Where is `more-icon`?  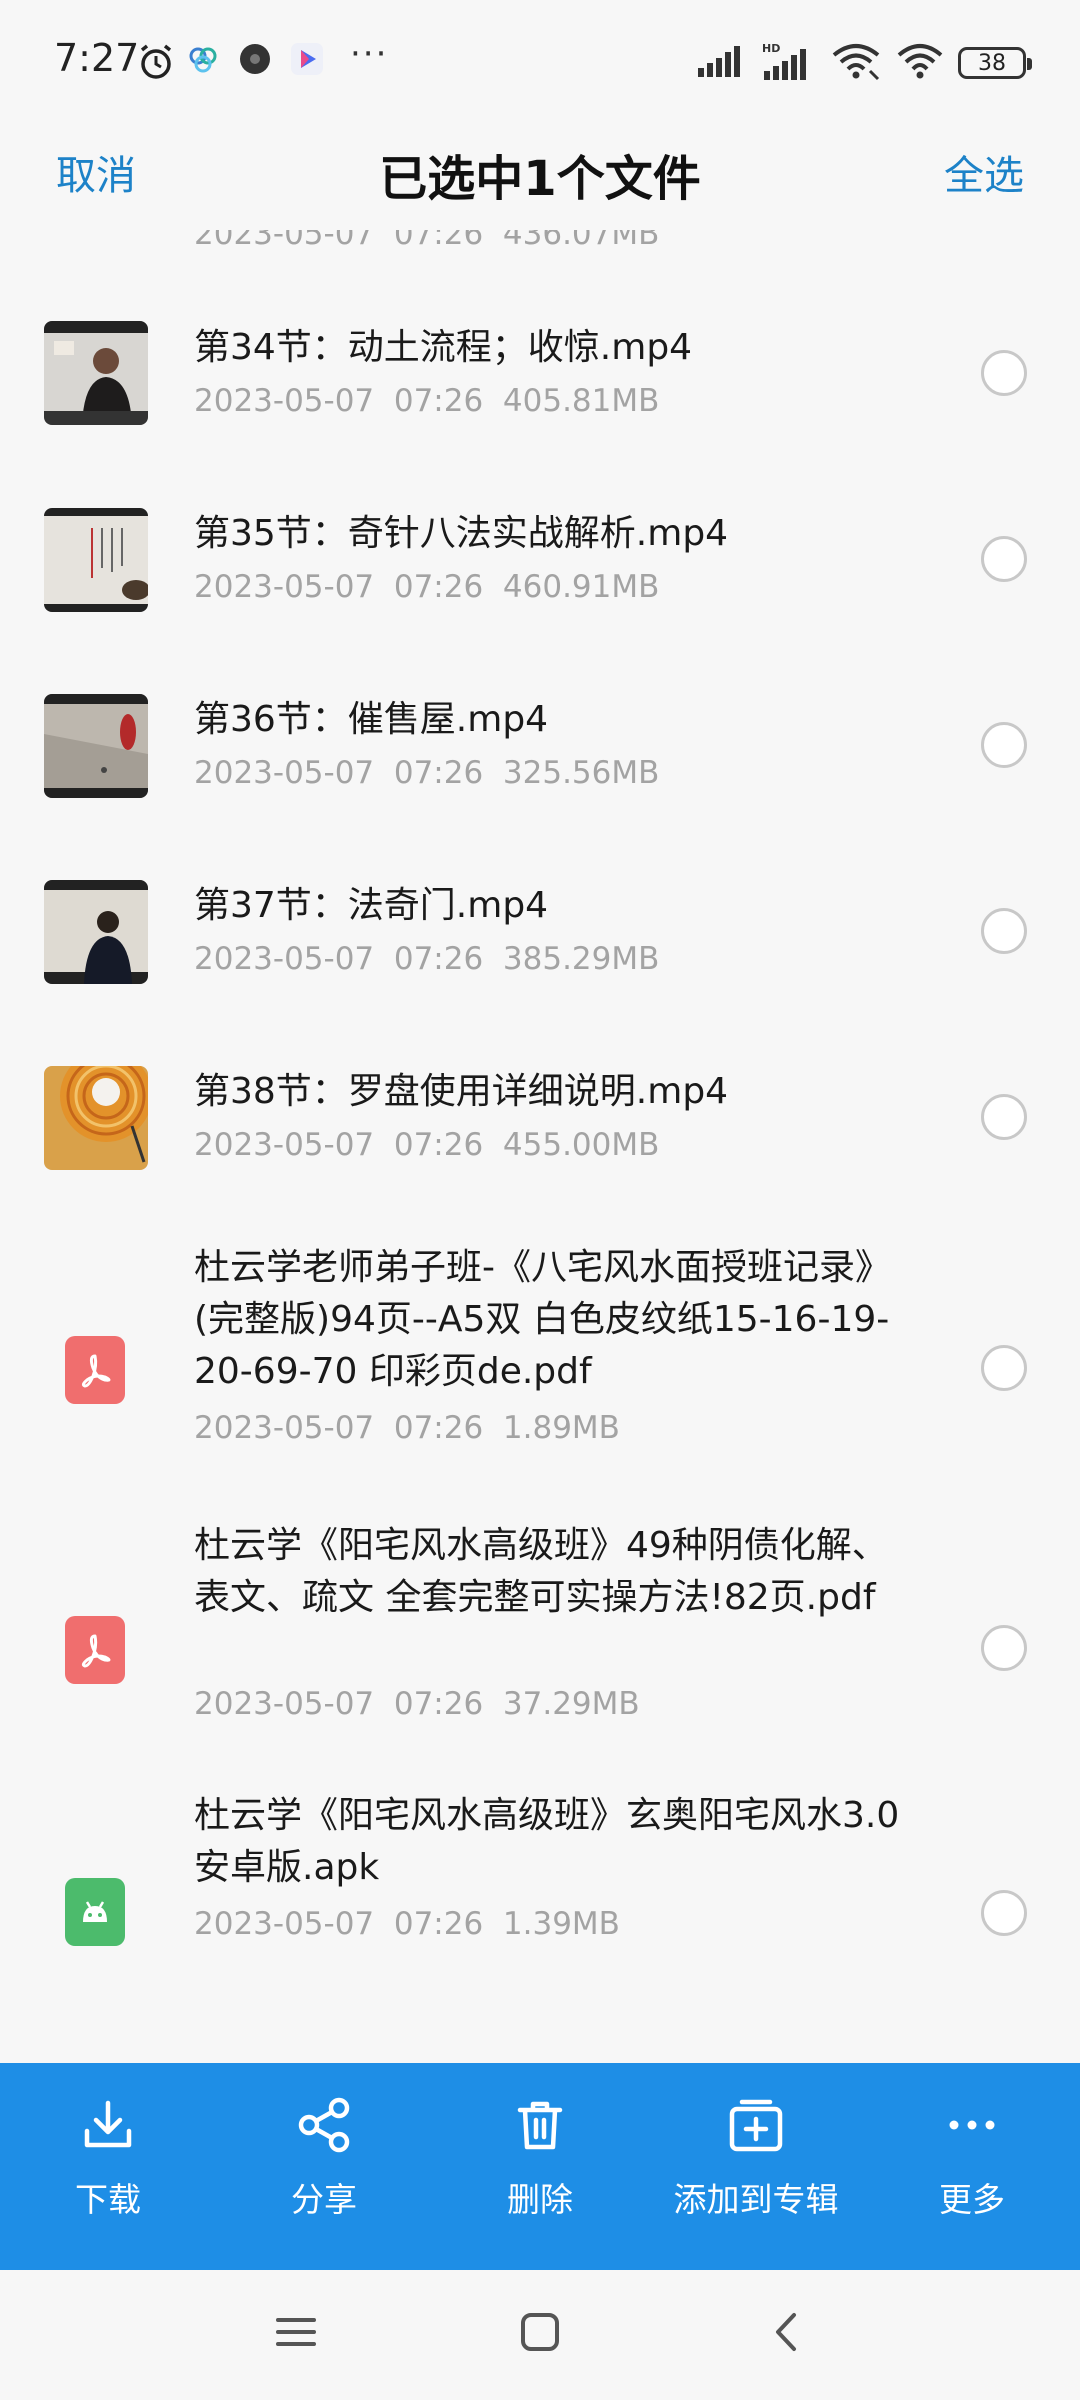
more-icon is located at coordinates (972, 2125).